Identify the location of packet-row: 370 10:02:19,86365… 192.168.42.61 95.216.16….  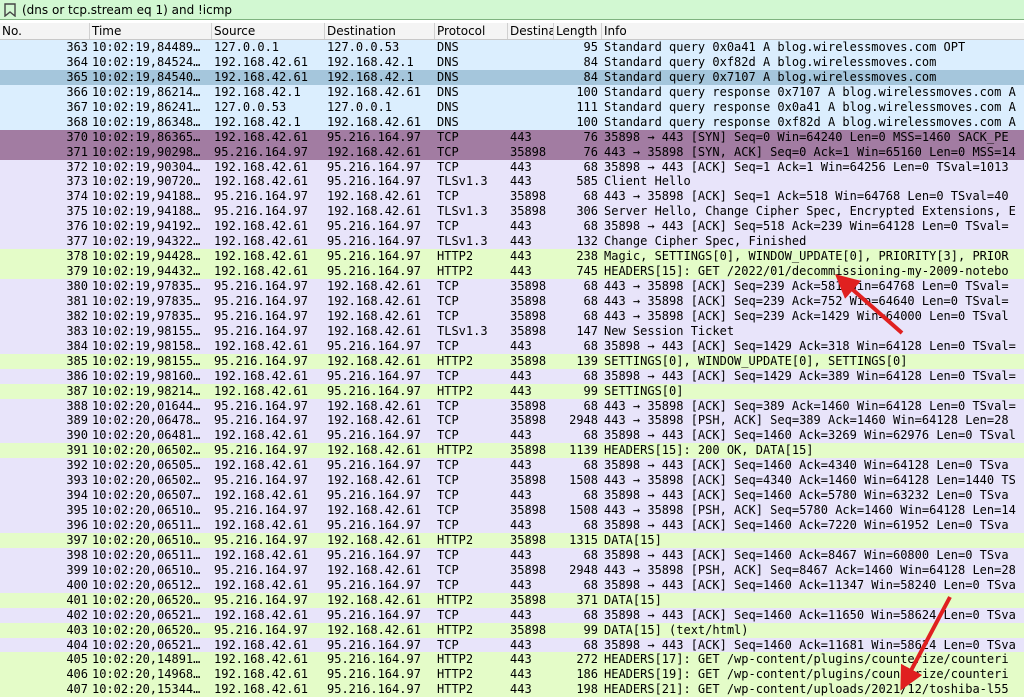
(512, 137).